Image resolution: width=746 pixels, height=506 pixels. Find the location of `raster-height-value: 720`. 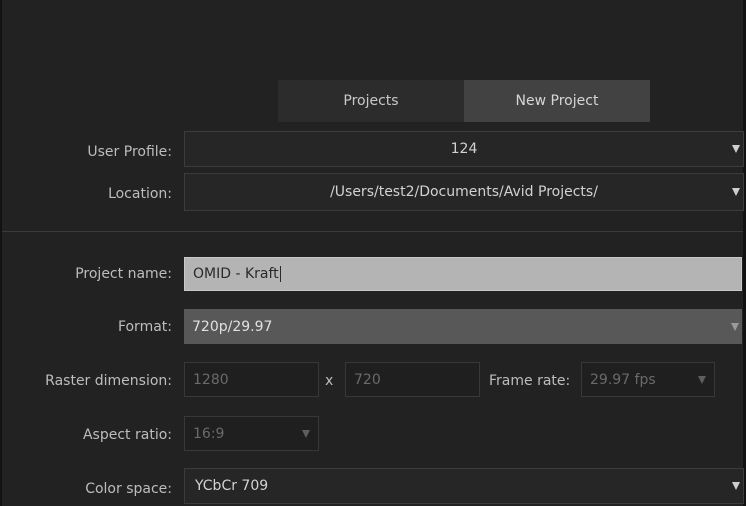

raster-height-value: 720 is located at coordinates (367, 379).